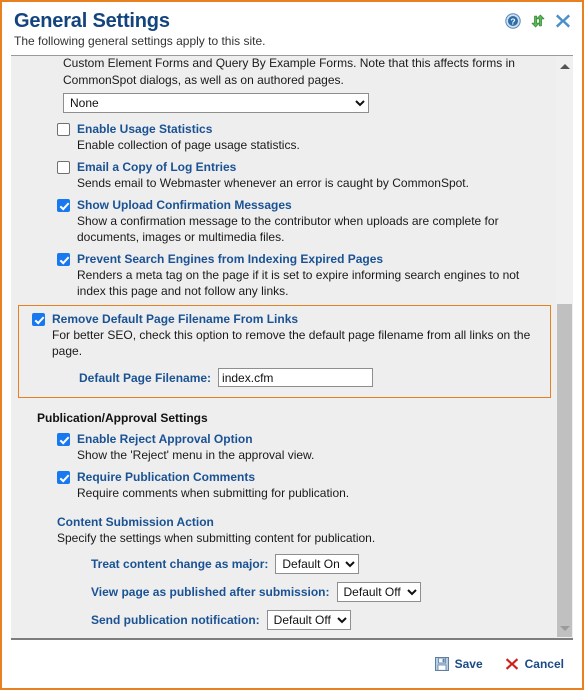 Image resolution: width=584 pixels, height=690 pixels. I want to click on default-page-filename-row: Default Page Filename:, so click(284, 373).